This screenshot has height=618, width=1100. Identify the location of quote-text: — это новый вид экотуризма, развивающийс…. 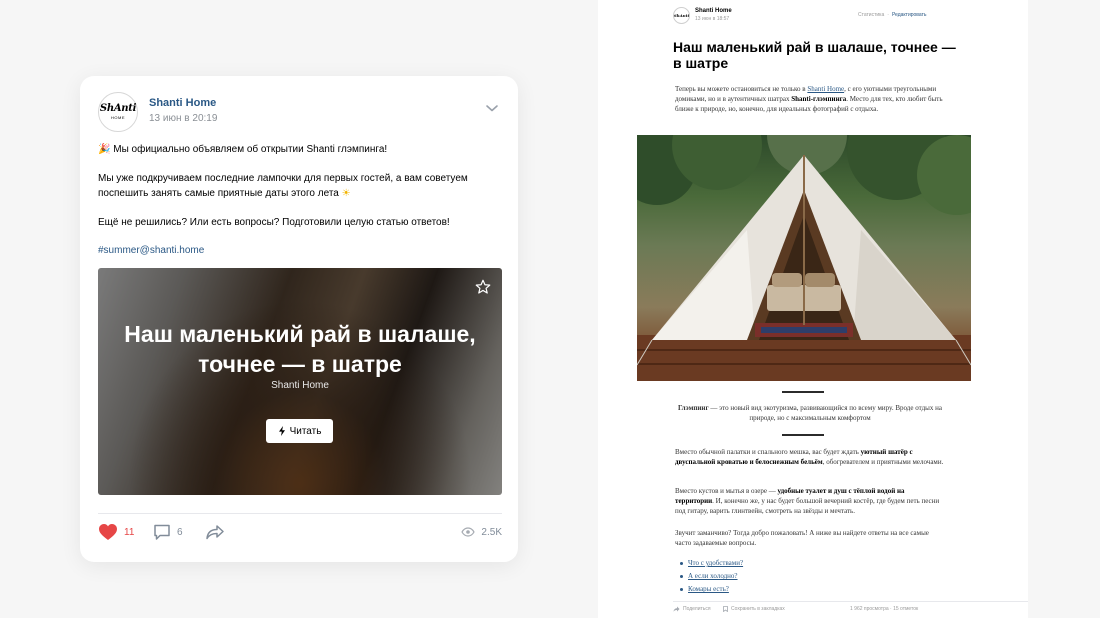
(825, 413).